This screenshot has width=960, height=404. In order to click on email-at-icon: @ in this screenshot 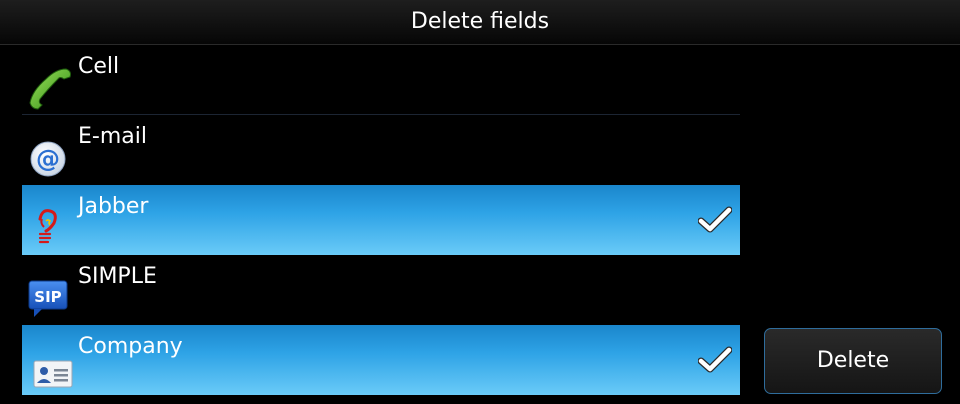, I will do `click(50, 157)`.